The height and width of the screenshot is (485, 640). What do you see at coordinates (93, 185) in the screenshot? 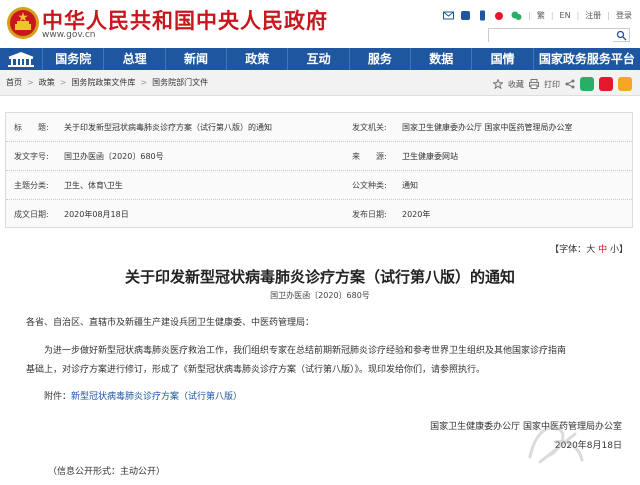
I see `meta-topic-value: 卫生、体育\卫生` at bounding box center [93, 185].